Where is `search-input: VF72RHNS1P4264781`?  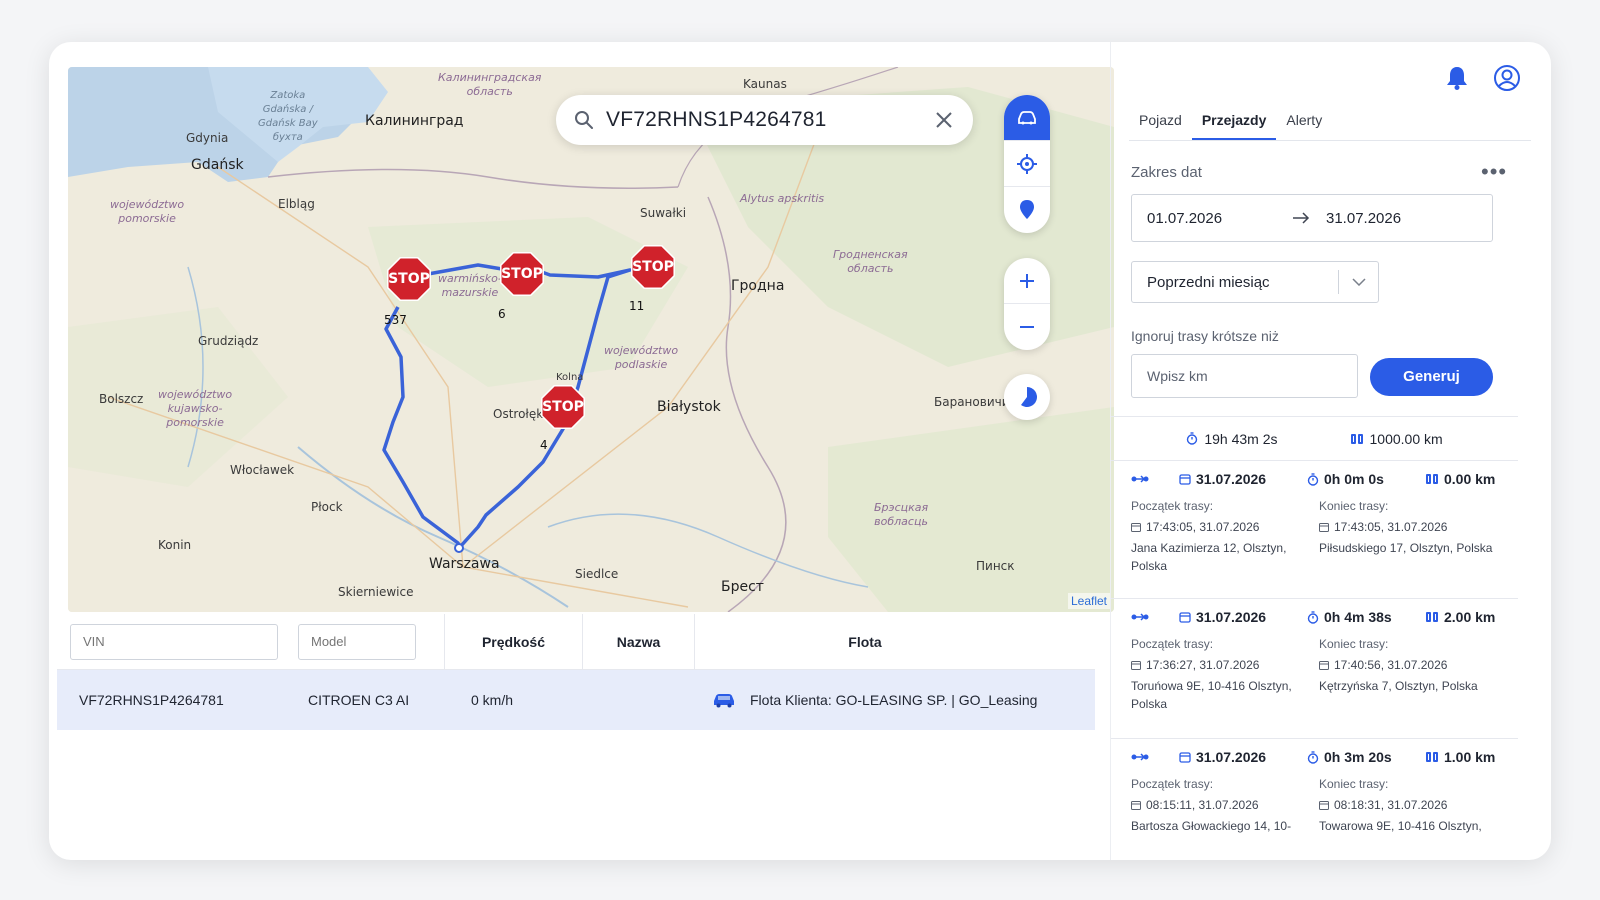 search-input: VF72RHNS1P4264781 is located at coordinates (769, 120).